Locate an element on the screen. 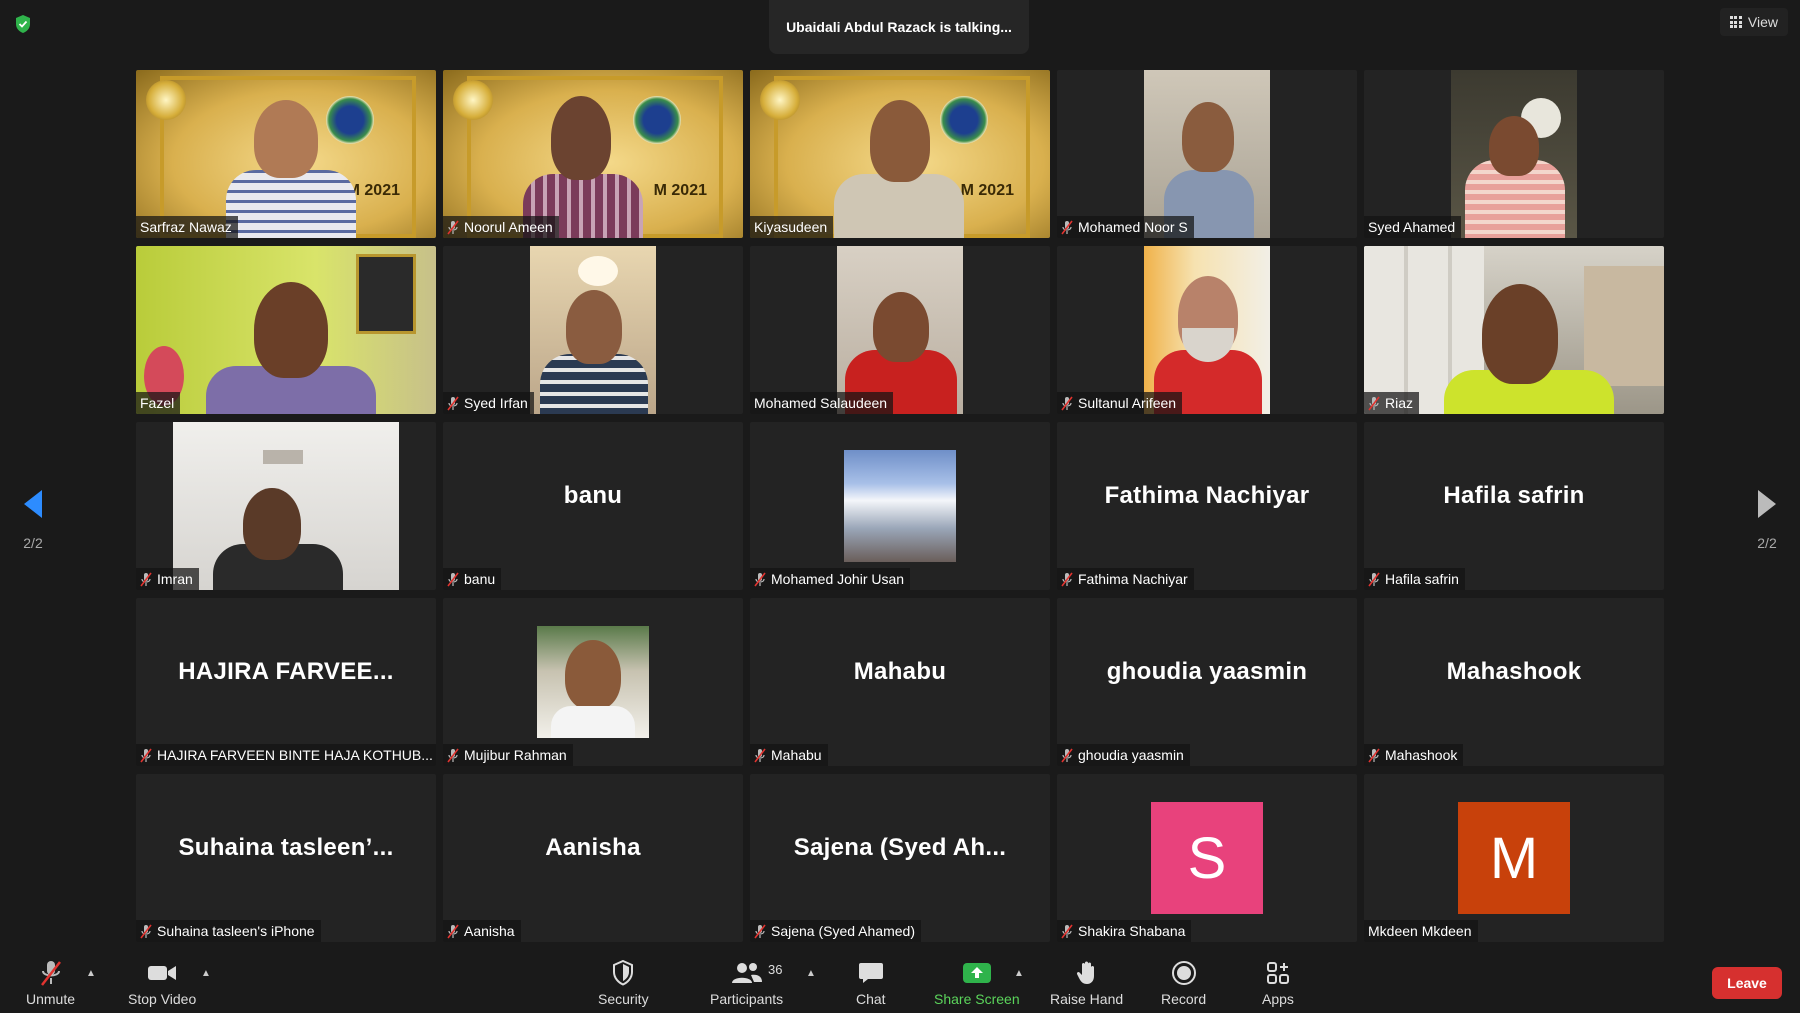 The height and width of the screenshot is (1013, 1800). encryption-shield-icon is located at coordinates (23, 24).